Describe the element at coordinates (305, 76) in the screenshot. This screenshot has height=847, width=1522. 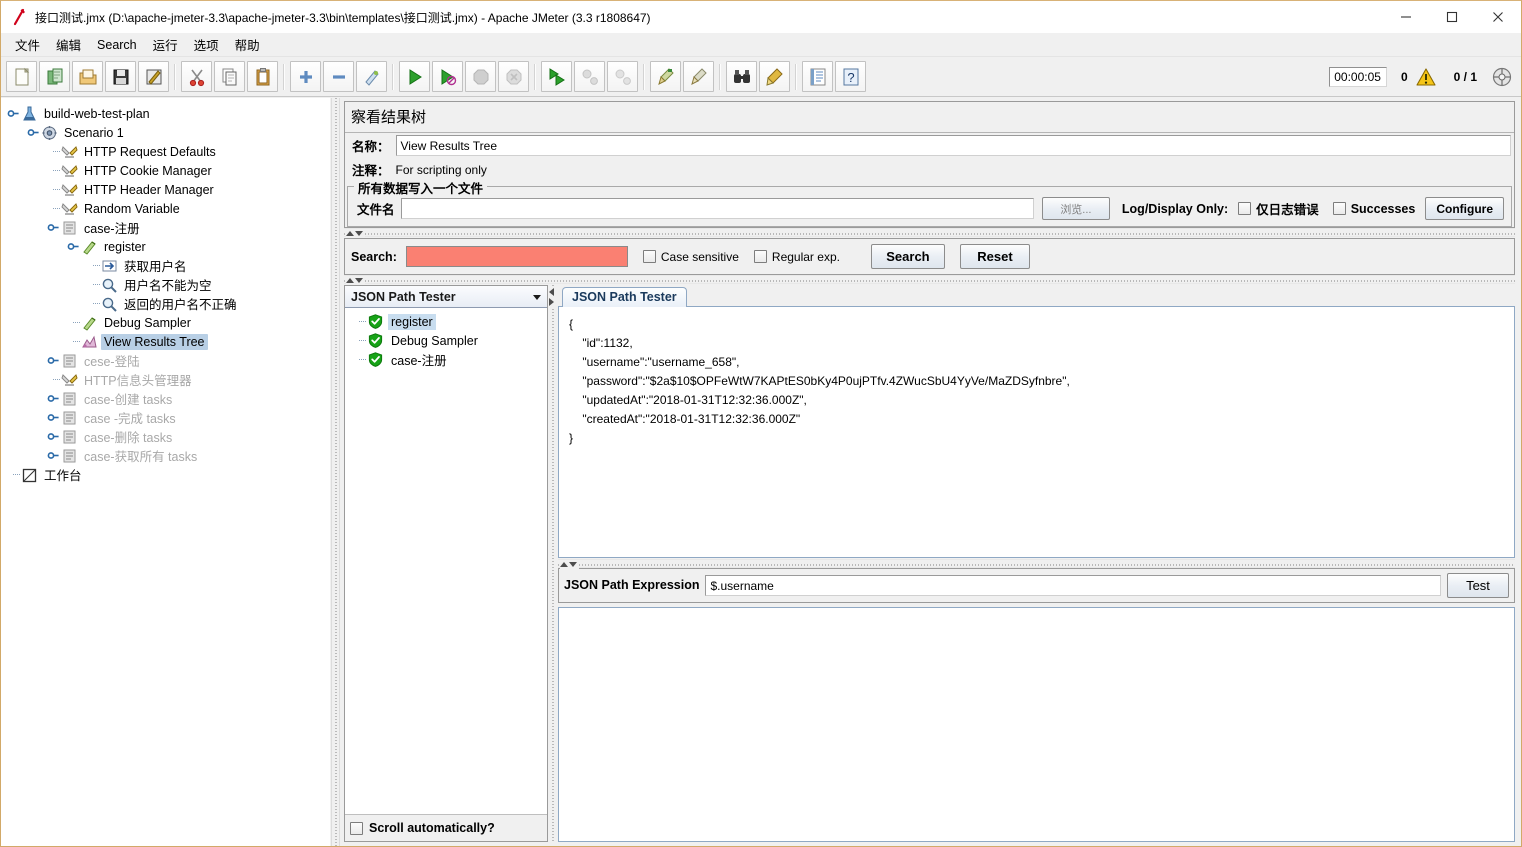
I see `expand-all-button` at that location.